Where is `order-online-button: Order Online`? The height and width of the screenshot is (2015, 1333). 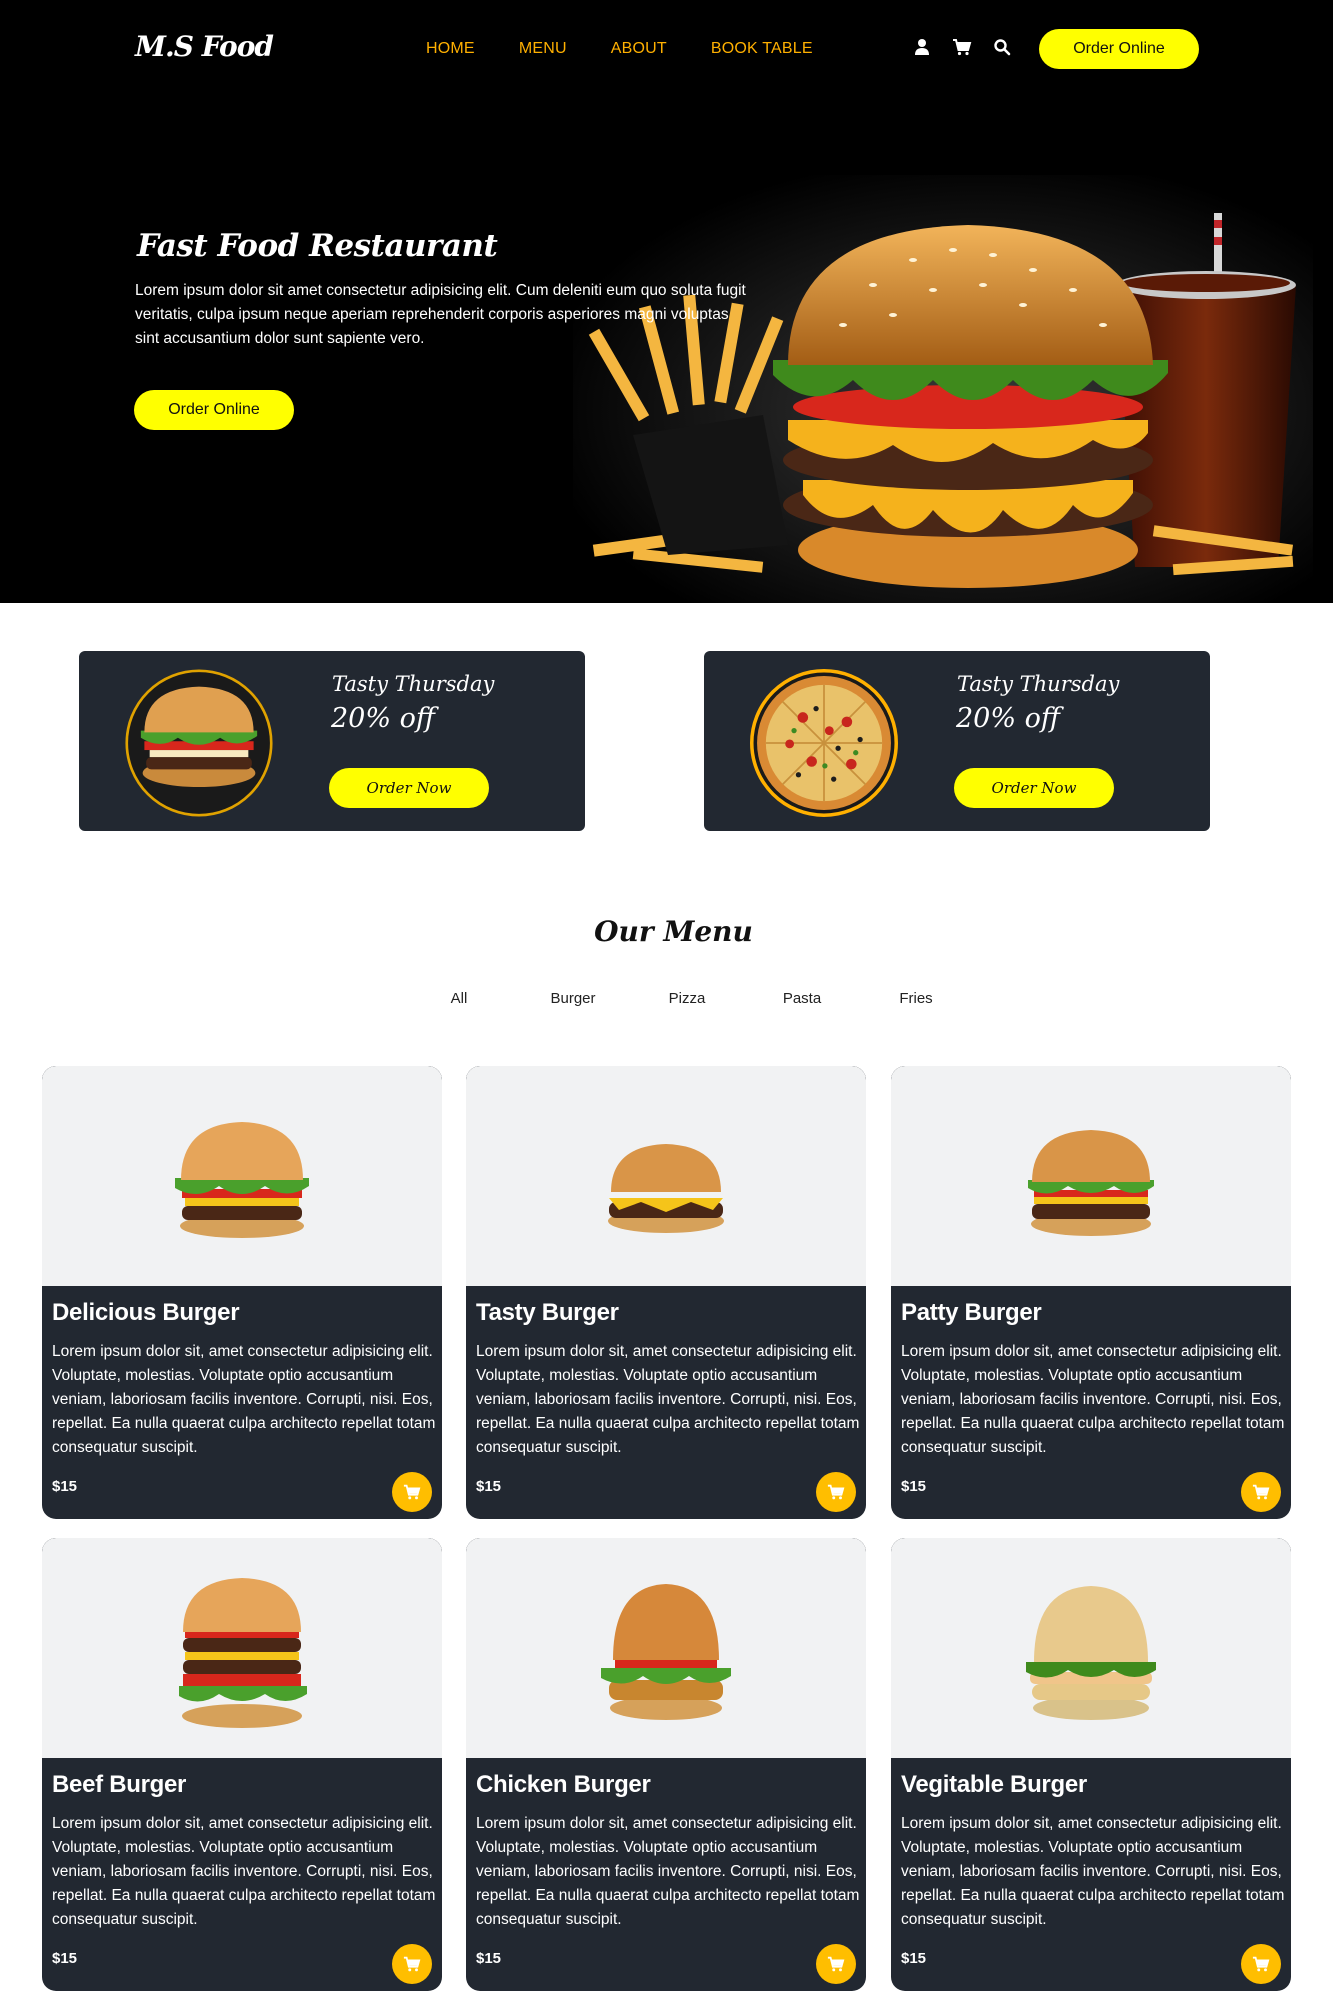
order-online-button: Order Online is located at coordinates (1119, 49).